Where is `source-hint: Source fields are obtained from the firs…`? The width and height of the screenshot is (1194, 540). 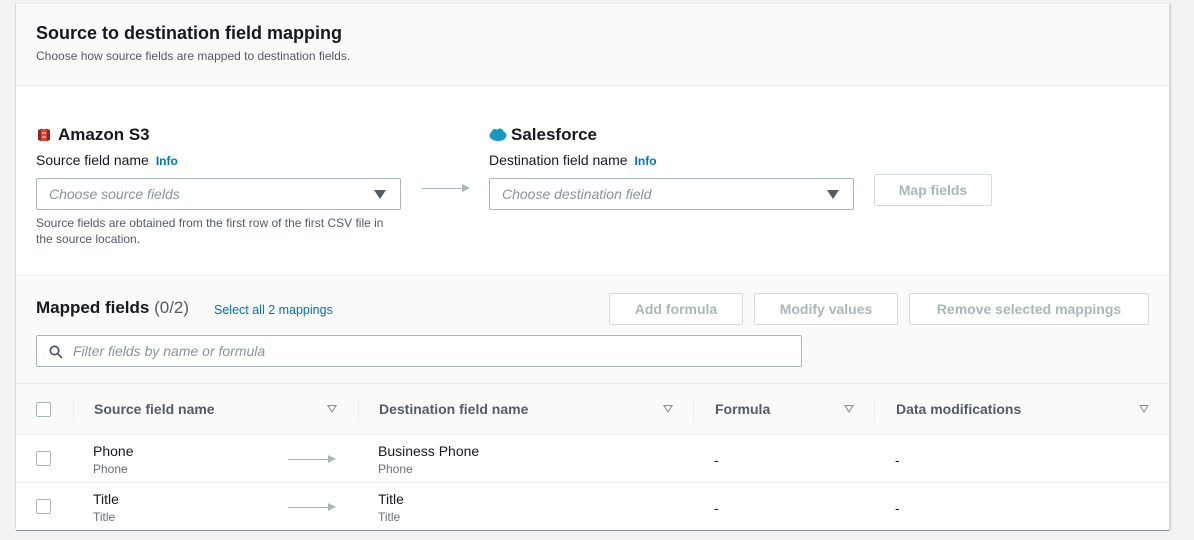 source-hint: Source fields are obtained from the firs… is located at coordinates (210, 231).